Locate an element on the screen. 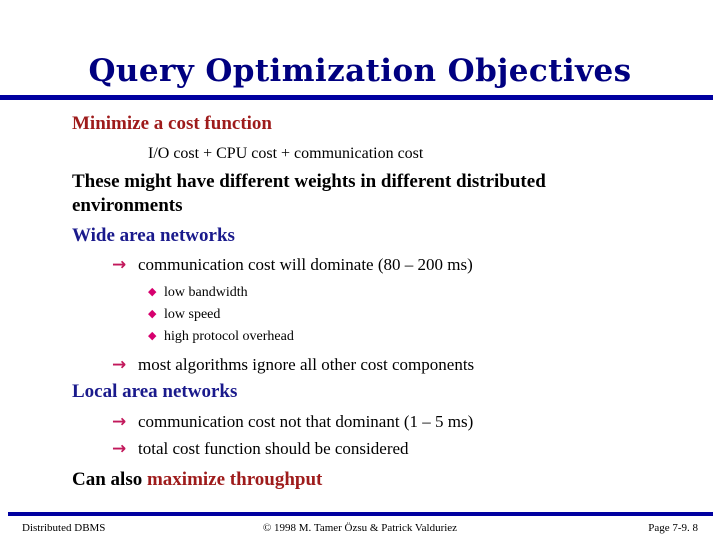  maximize-throughput-label: maximize throughput is located at coordinates (234, 479).